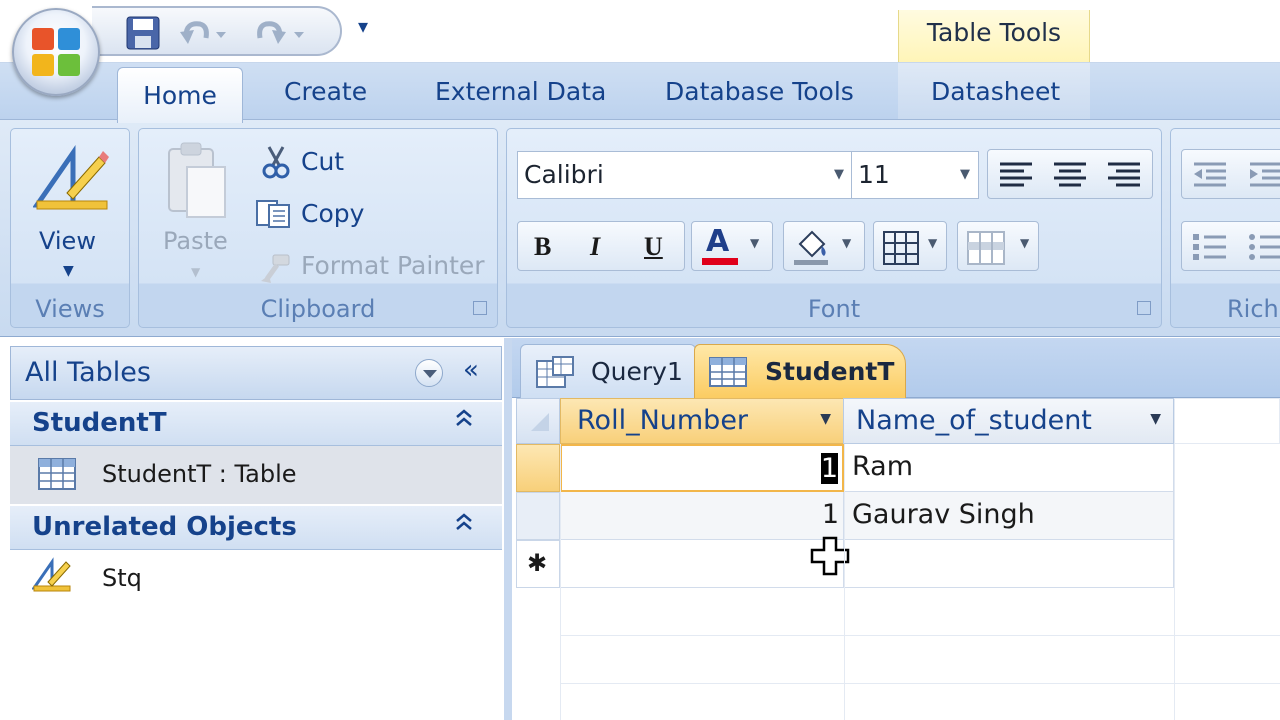  What do you see at coordinates (1227, 421) in the screenshot?
I see `column-header-empty` at bounding box center [1227, 421].